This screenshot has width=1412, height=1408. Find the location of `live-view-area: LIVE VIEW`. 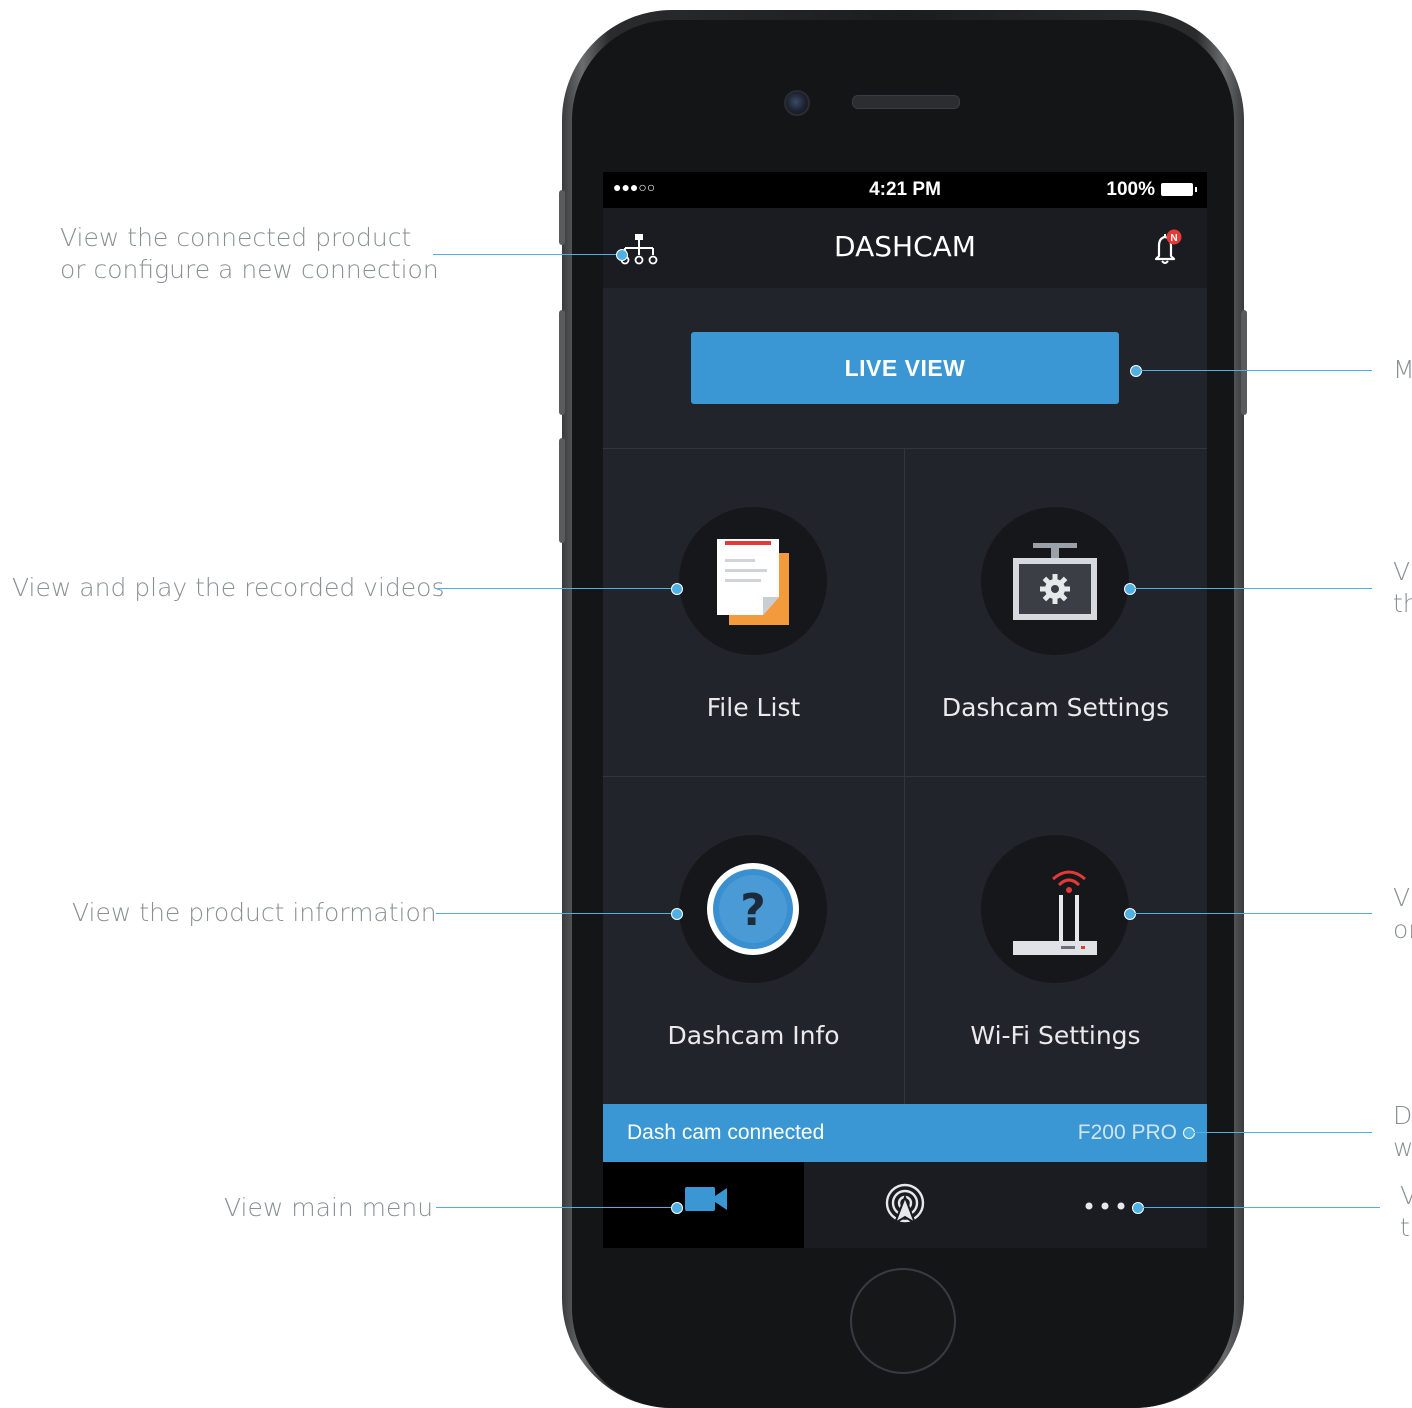

live-view-area: LIVE VIEW is located at coordinates (905, 368).